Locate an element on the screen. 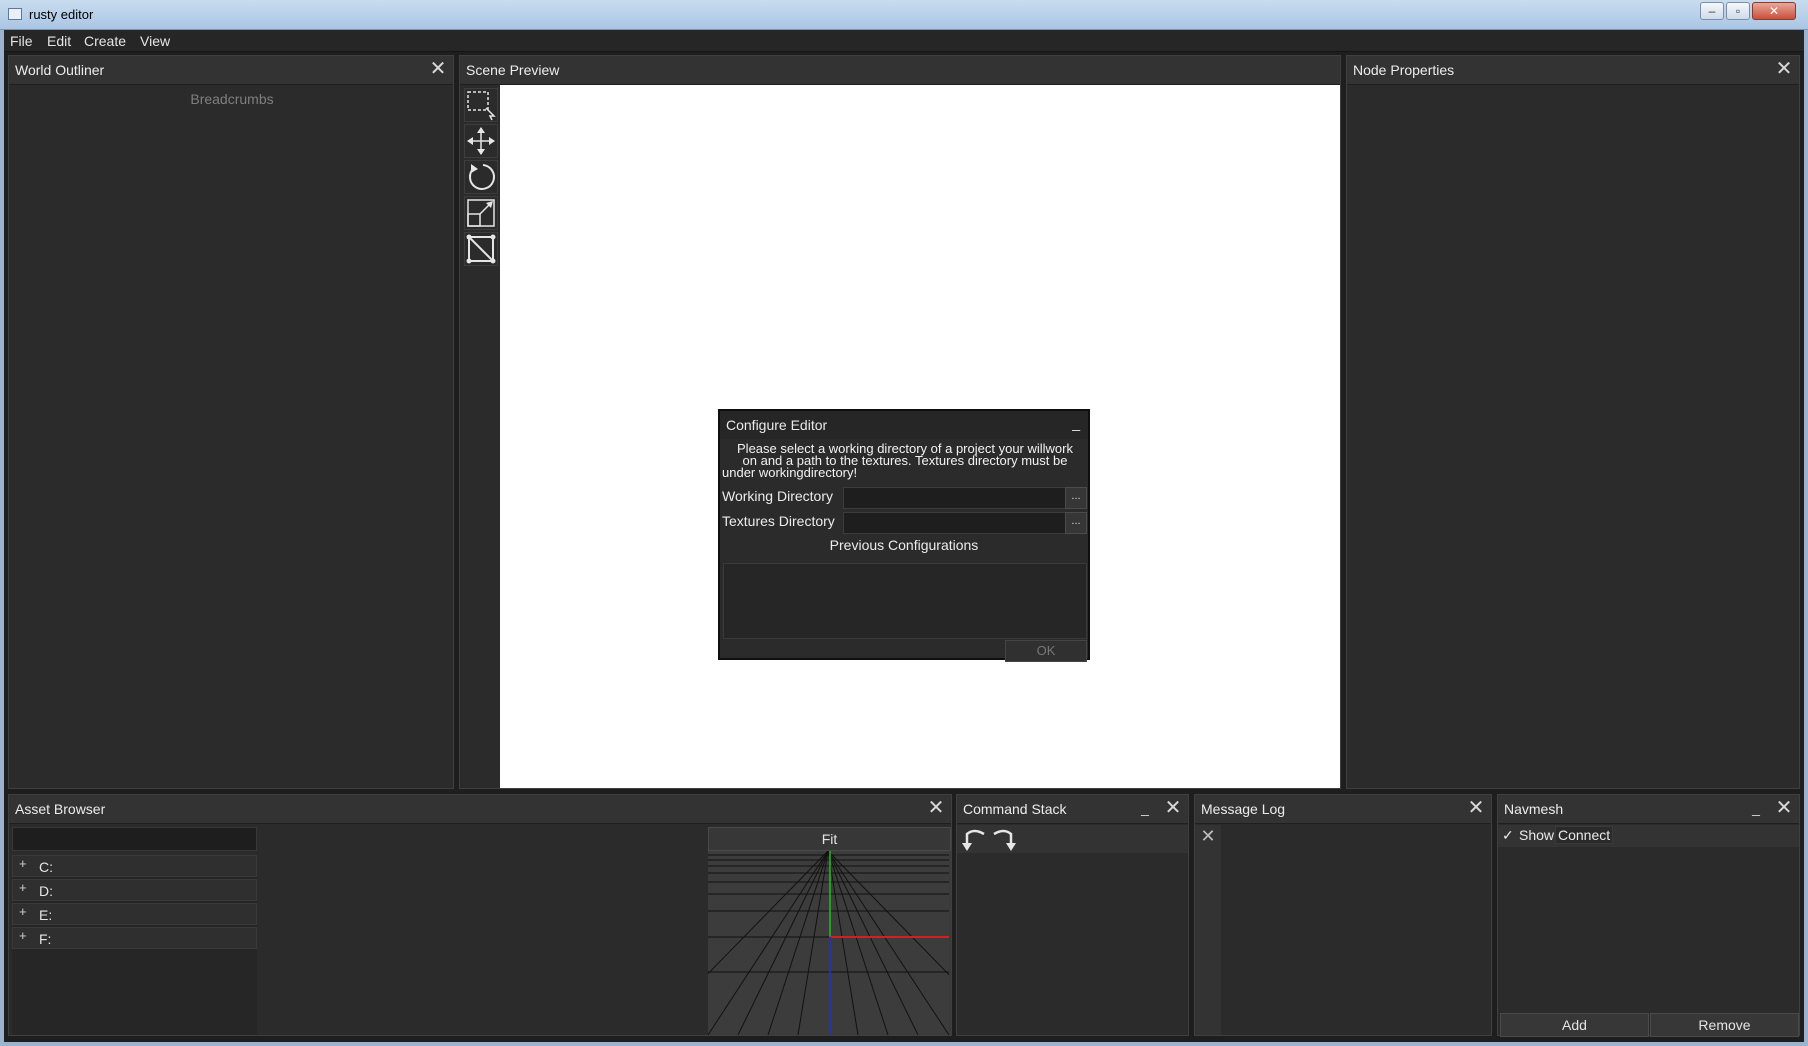 The height and width of the screenshot is (1046, 1808). tree-item-label: C: is located at coordinates (46, 867).